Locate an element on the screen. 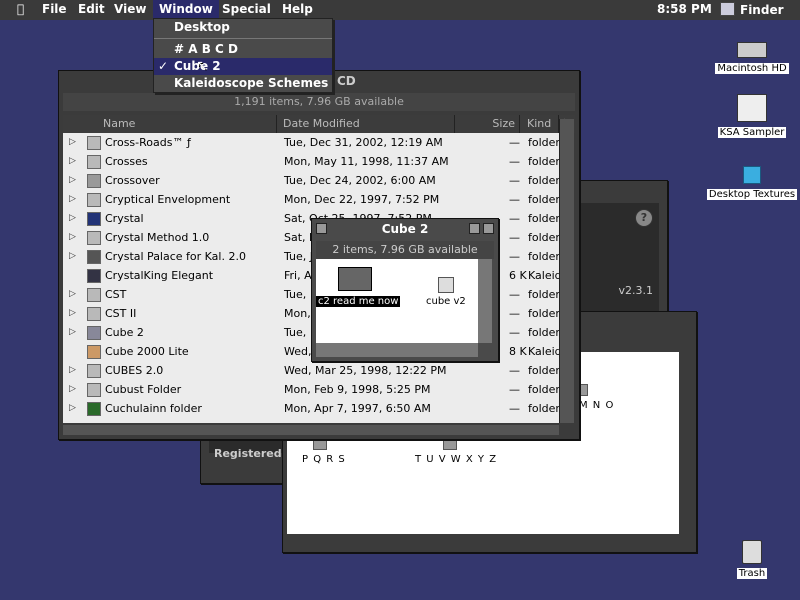 The image size is (800, 600). item-name: Crystal is located at coordinates (124, 218).